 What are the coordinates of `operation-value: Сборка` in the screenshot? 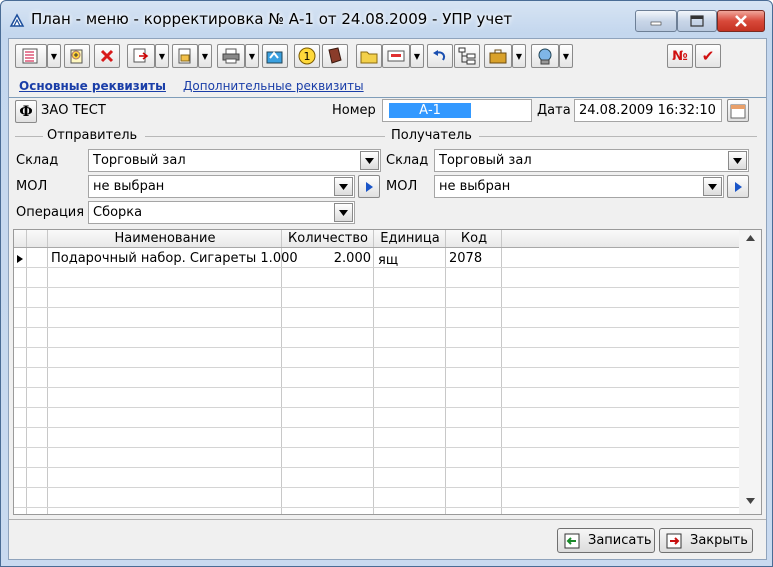 It's located at (118, 212).